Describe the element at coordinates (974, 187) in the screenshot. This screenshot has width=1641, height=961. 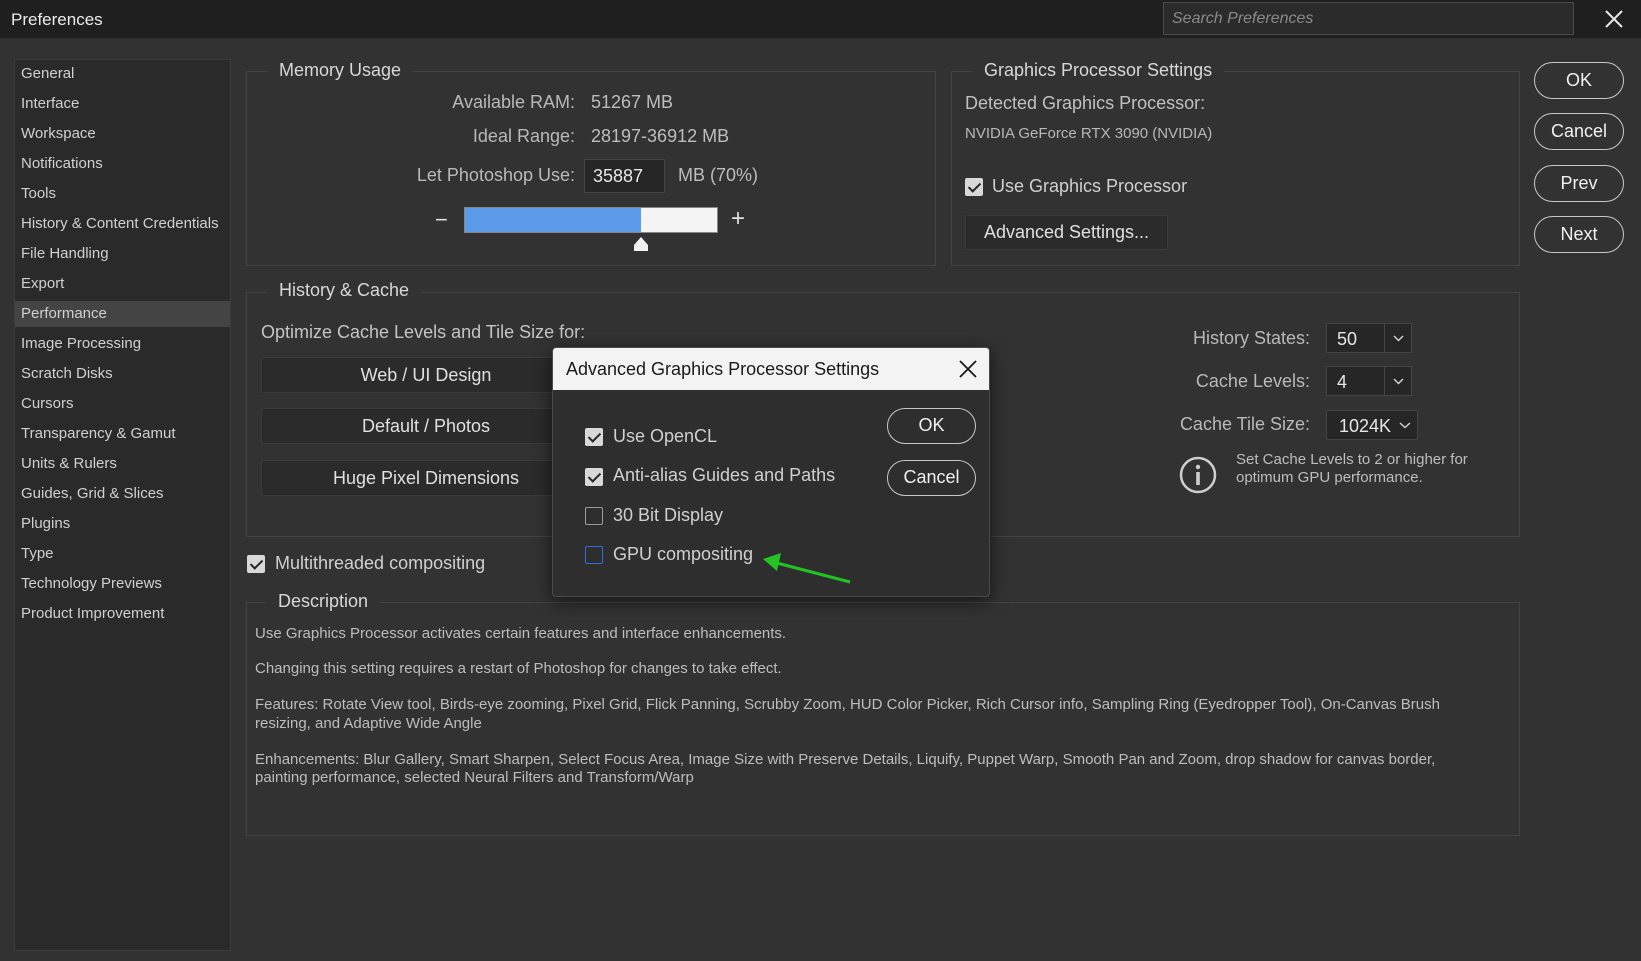
I see `use-graphics-processor-checkbox` at that location.